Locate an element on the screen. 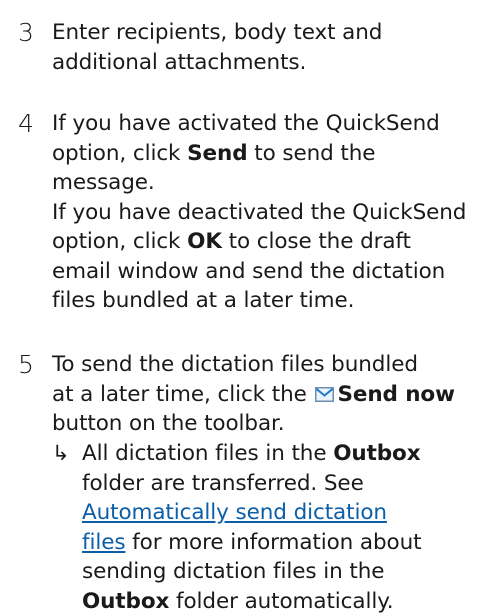 This screenshot has width=480, height=616. step-text-line: button on the toolbar. is located at coordinates (260, 424).